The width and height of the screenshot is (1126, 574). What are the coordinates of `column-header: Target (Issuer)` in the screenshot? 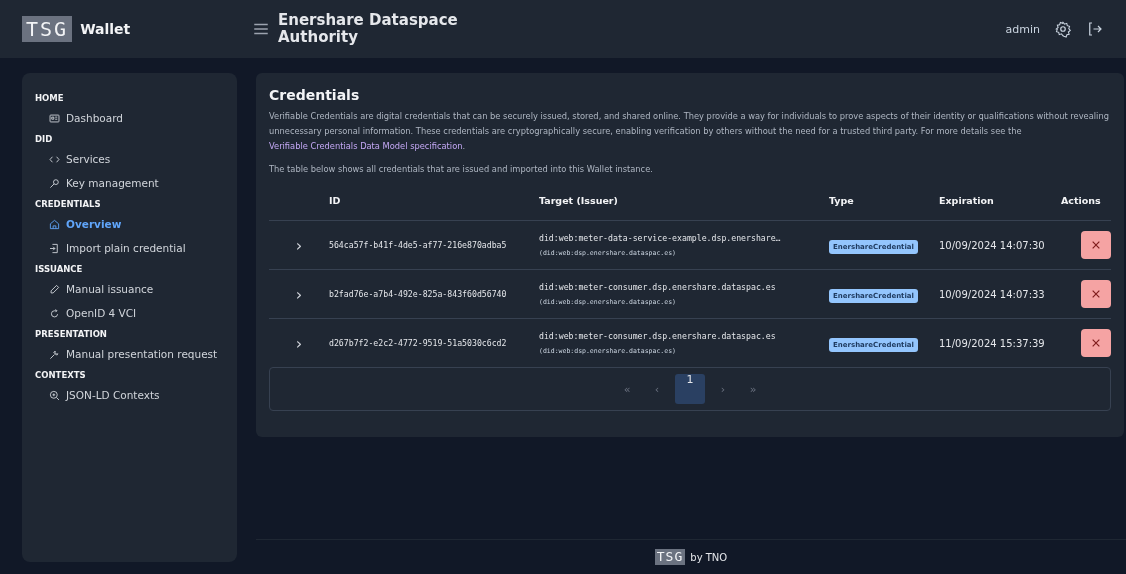 It's located at (684, 208).